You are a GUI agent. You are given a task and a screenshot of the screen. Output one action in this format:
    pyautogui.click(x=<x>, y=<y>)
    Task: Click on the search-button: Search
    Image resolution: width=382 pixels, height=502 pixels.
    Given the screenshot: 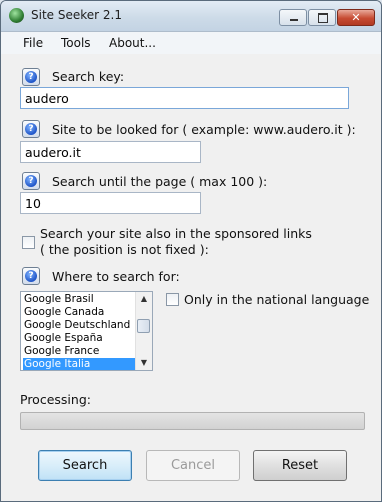 What is the action you would take?
    pyautogui.click(x=85, y=465)
    